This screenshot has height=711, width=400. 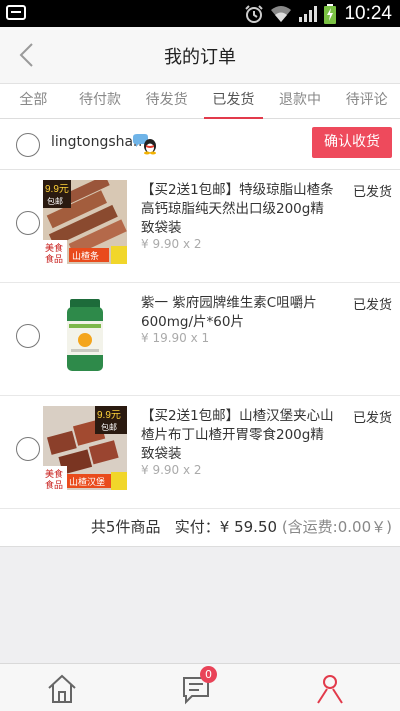 What do you see at coordinates (125, 527) in the screenshot?
I see `item-count: 共5件商品` at bounding box center [125, 527].